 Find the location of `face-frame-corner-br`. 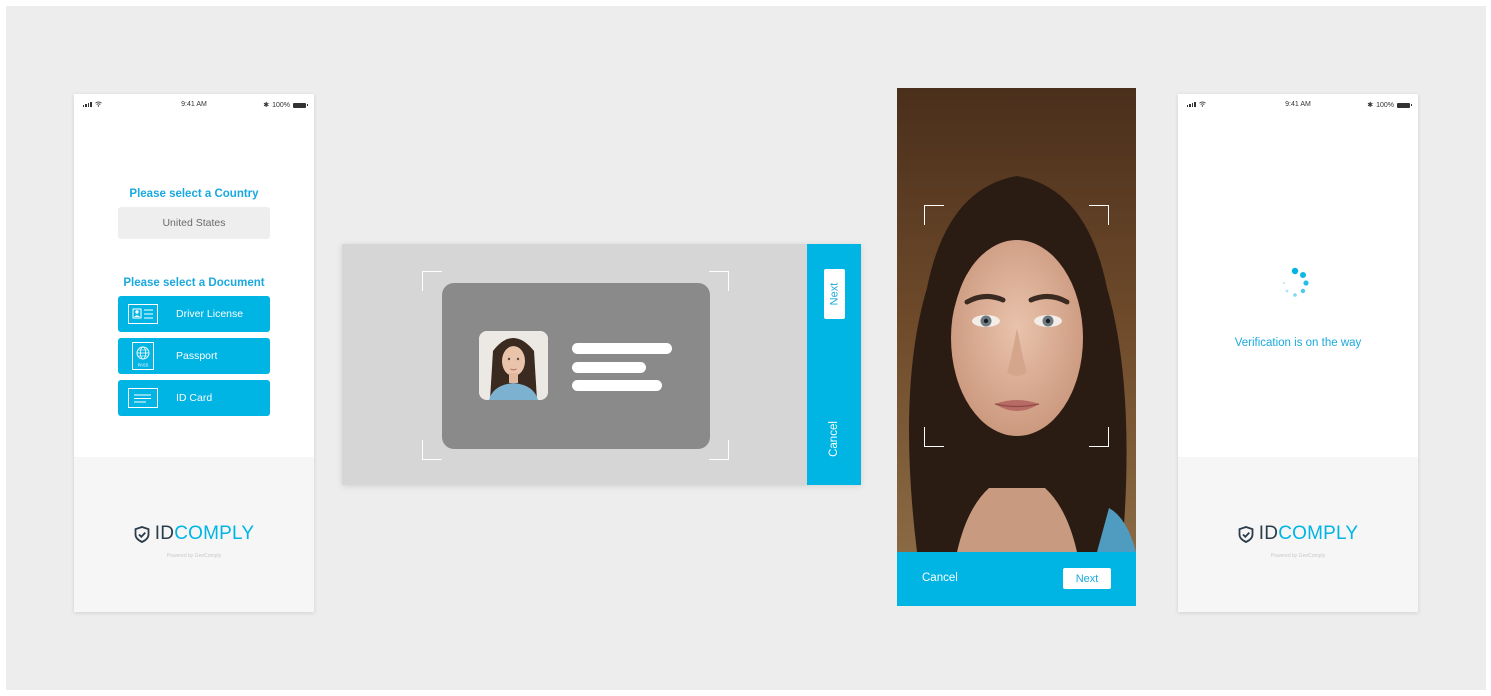

face-frame-corner-br is located at coordinates (1099, 437).